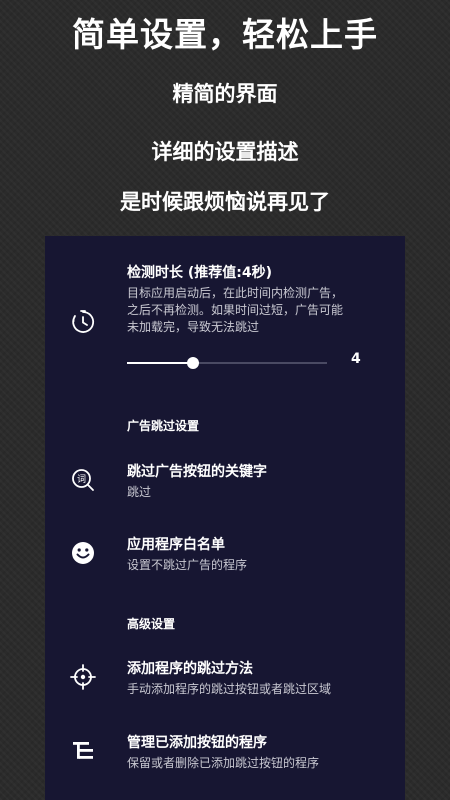 This screenshot has width=450, height=800. I want to click on crosshair-icon, so click(83, 677).